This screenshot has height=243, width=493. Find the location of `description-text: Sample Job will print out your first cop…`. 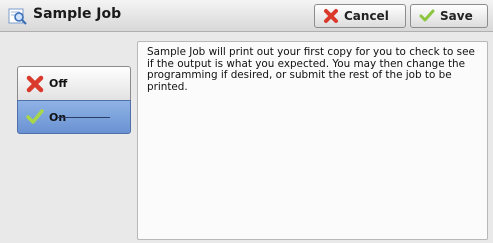

description-text: Sample Job will print out your first cop… is located at coordinates (311, 69).